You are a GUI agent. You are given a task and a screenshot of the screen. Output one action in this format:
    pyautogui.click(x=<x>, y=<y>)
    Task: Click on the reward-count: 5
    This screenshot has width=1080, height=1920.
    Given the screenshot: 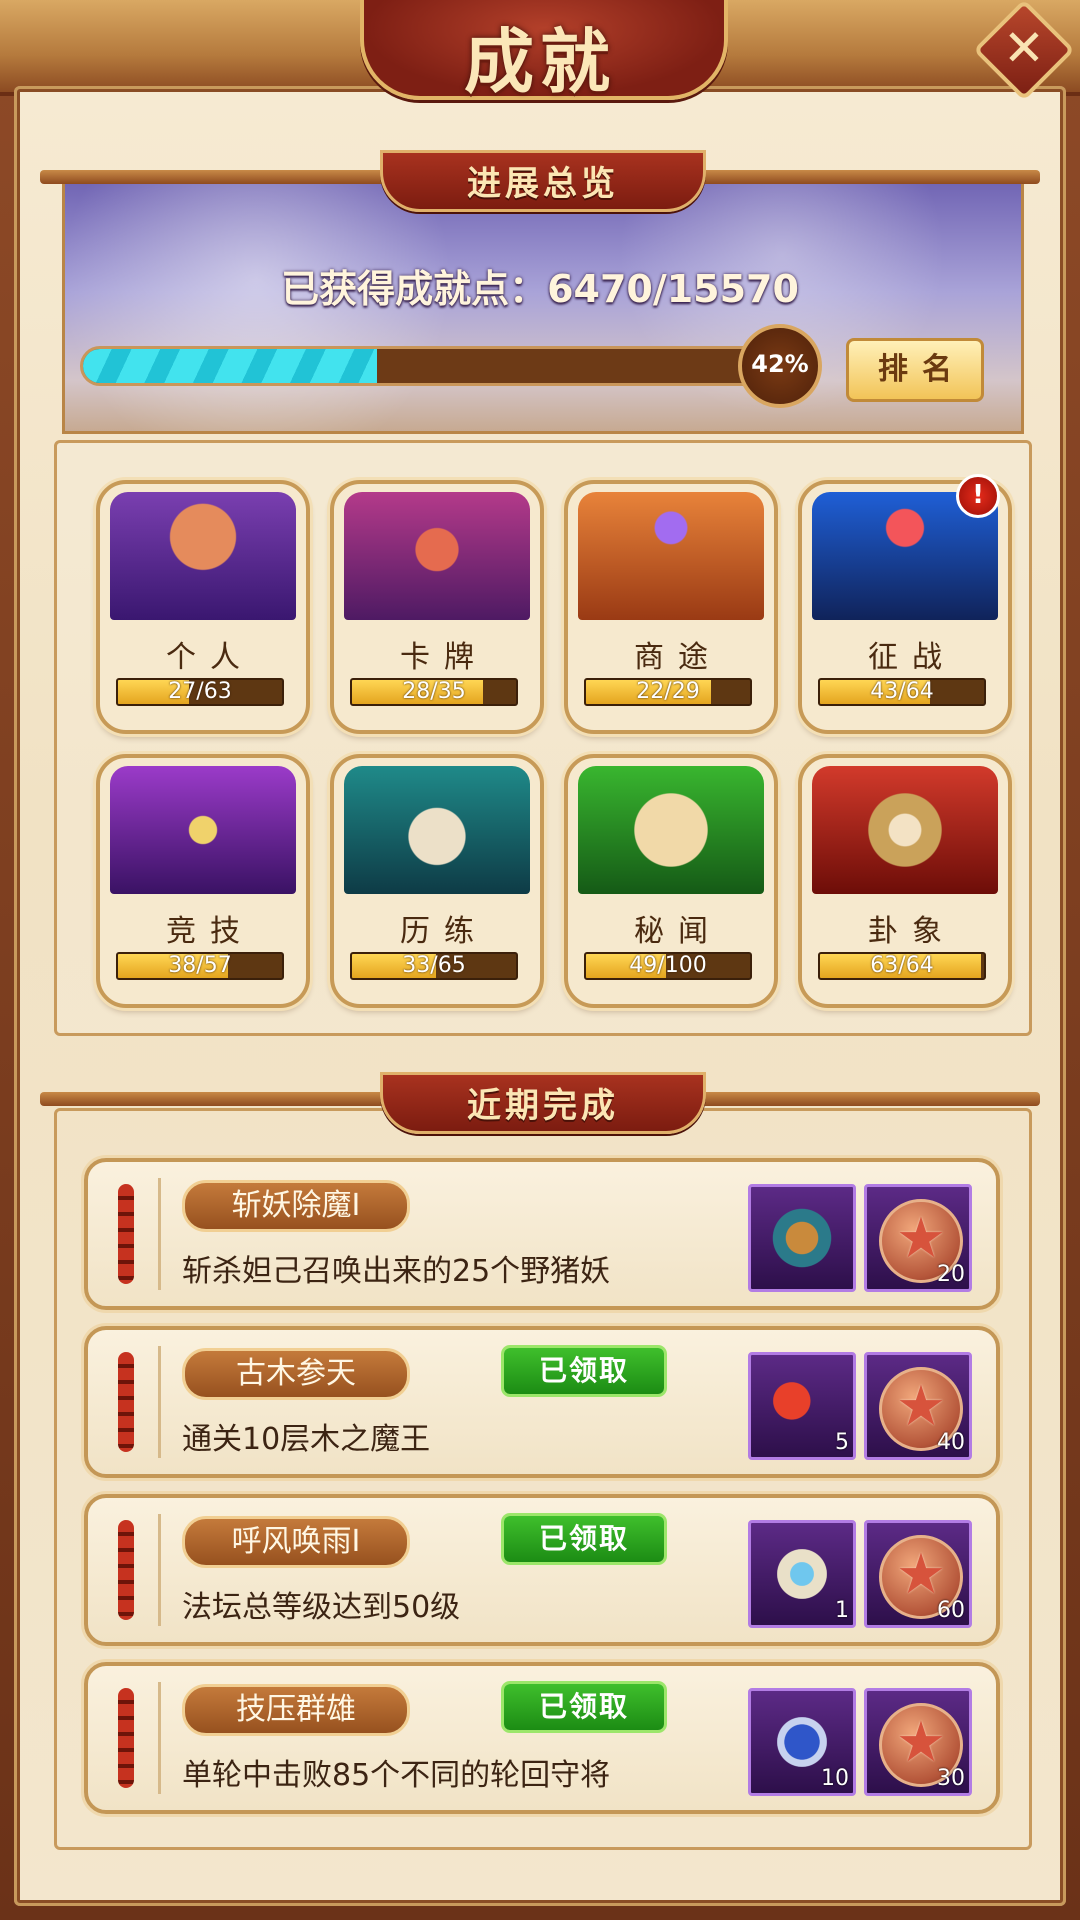 What is the action you would take?
    pyautogui.click(x=842, y=1442)
    